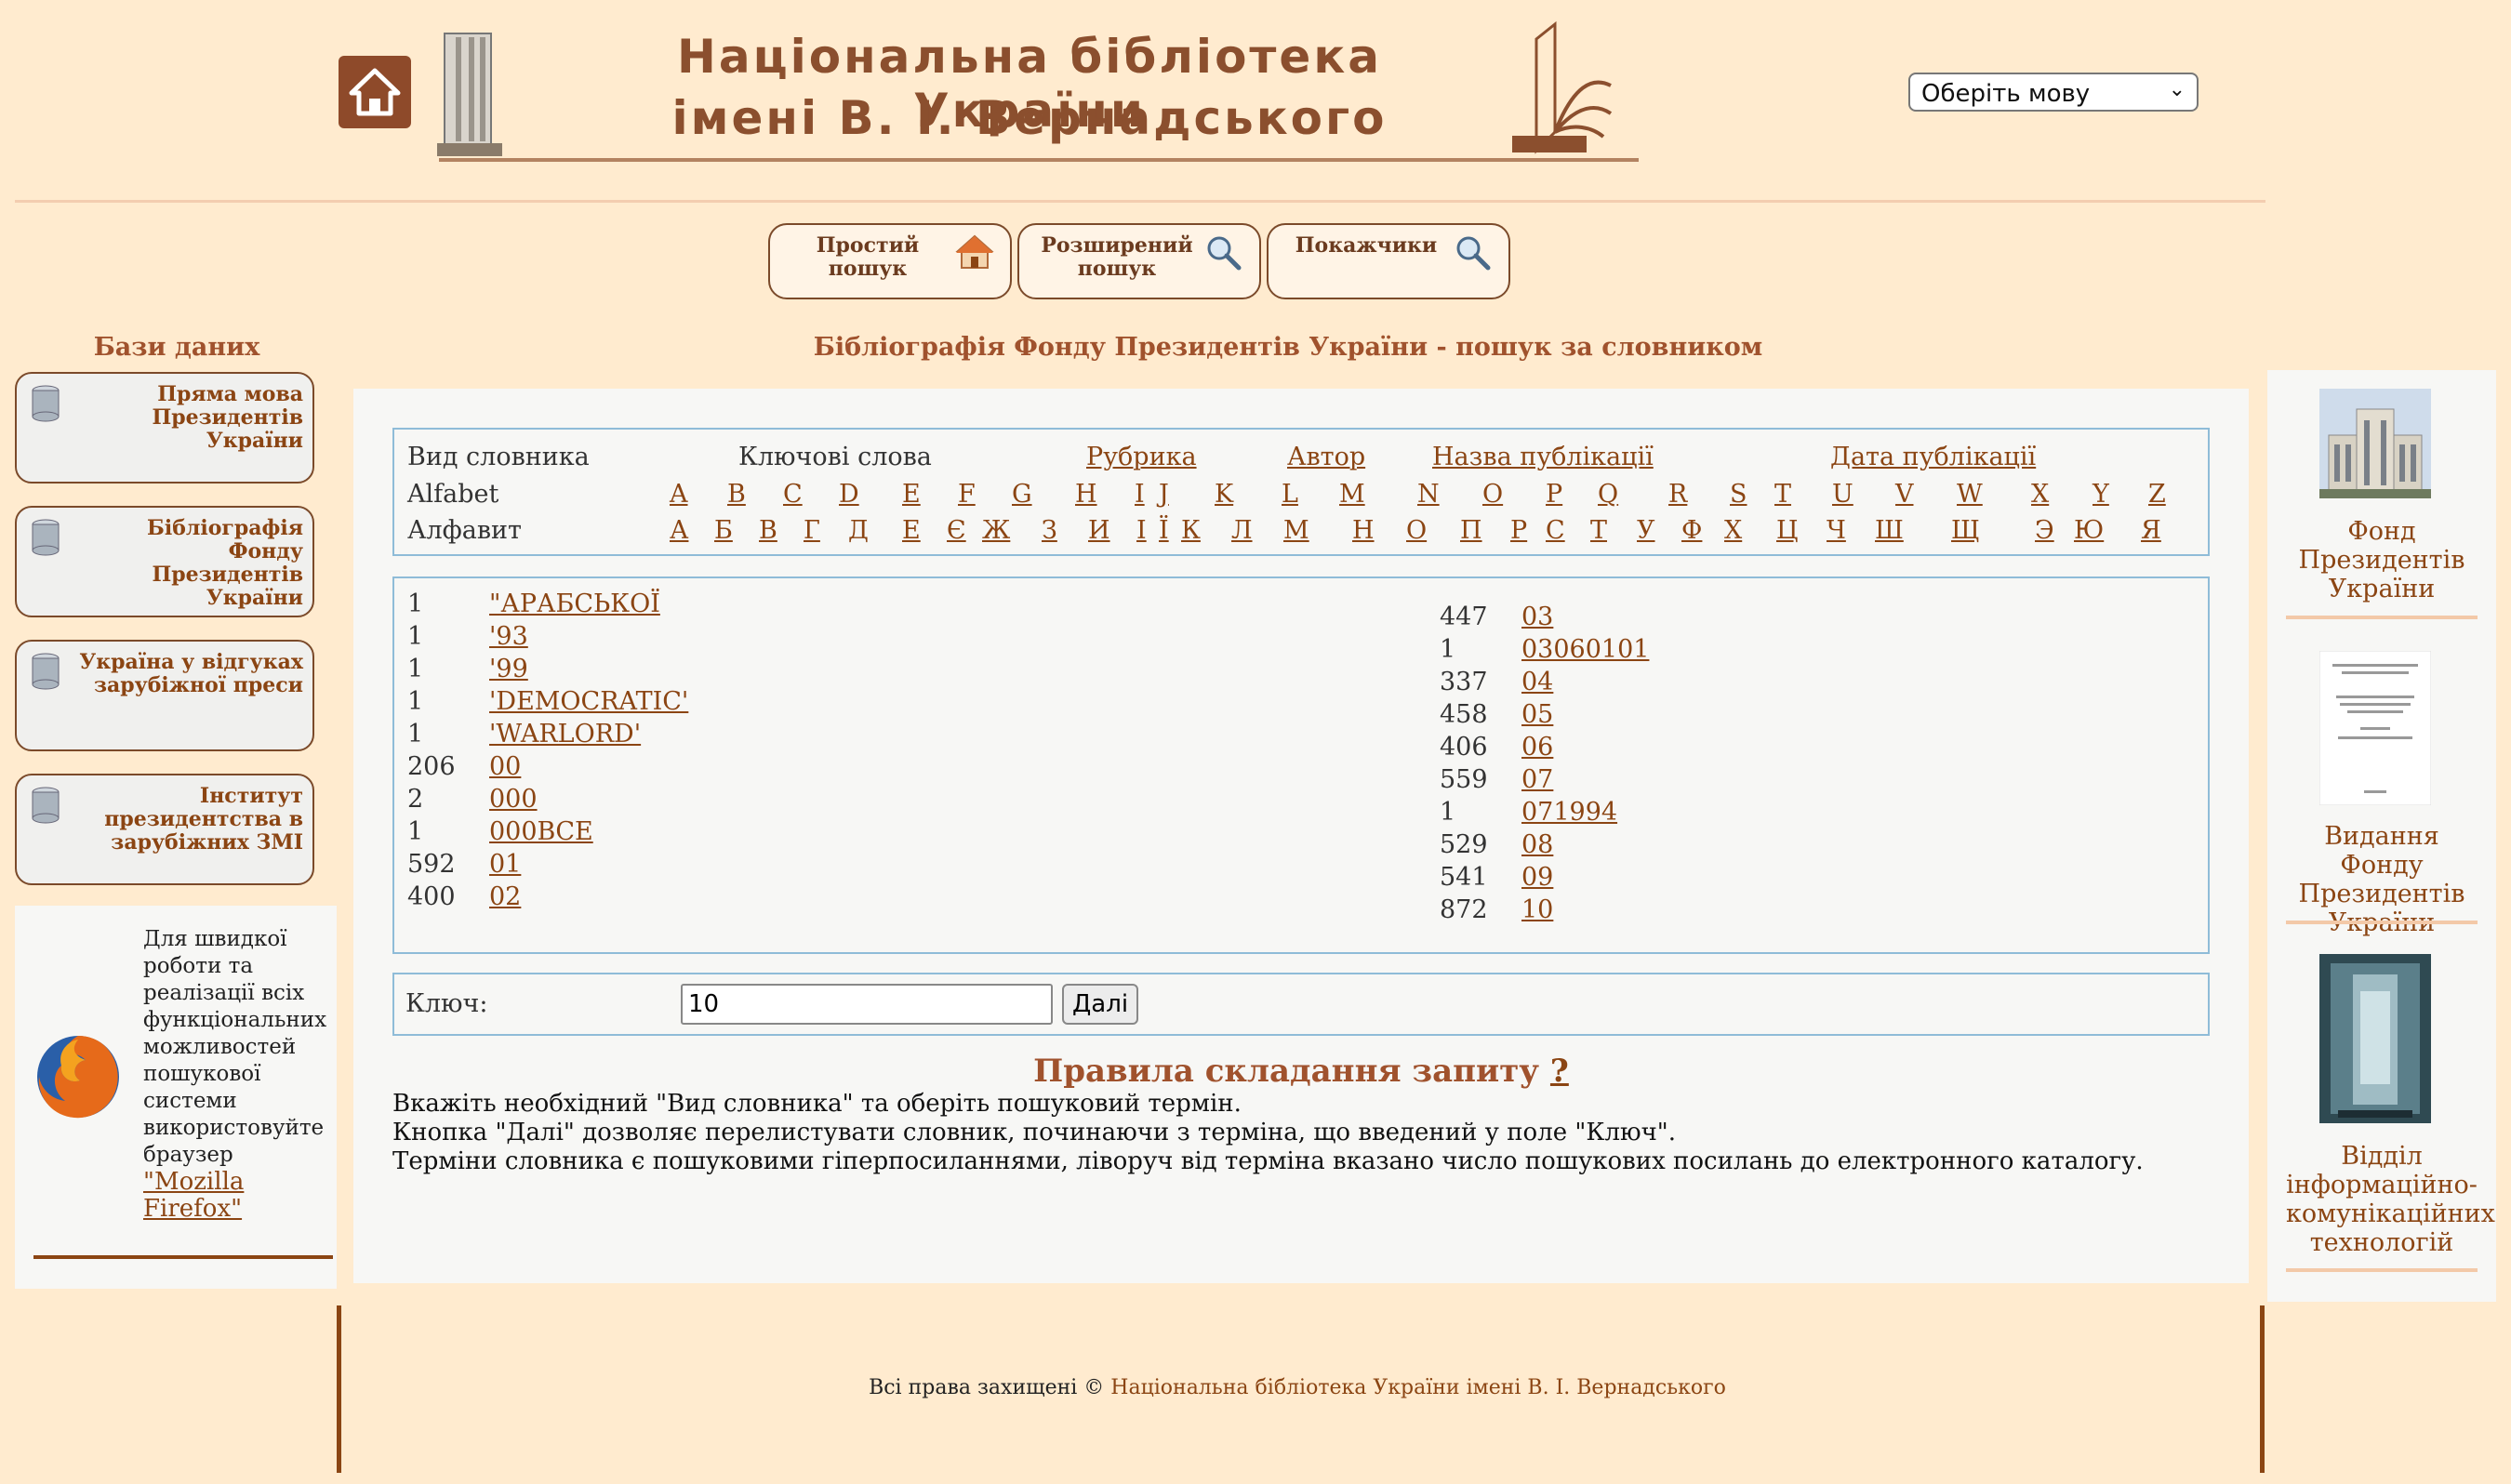 This screenshot has height=1484, width=2511. Describe the element at coordinates (2100, 494) in the screenshot. I see `latin-letter-link: Y` at that location.